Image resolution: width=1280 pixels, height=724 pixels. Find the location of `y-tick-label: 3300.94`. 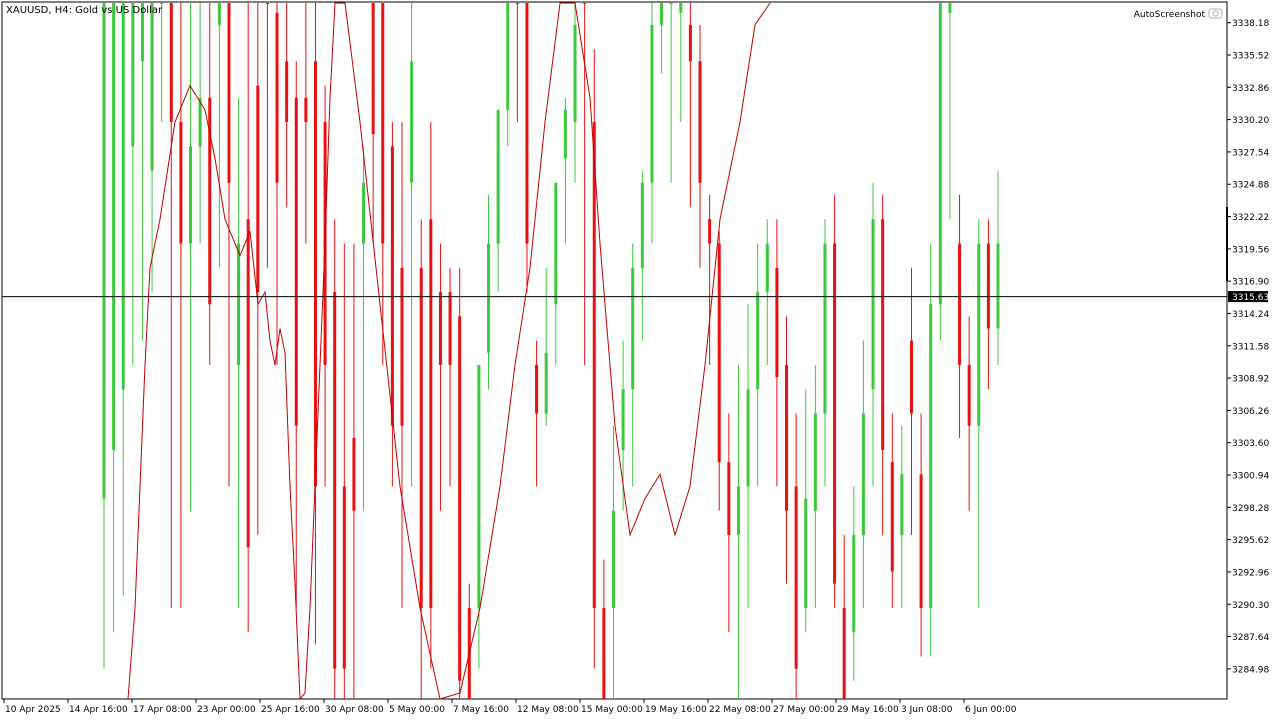

y-tick-label: 3300.94 is located at coordinates (1250, 477).